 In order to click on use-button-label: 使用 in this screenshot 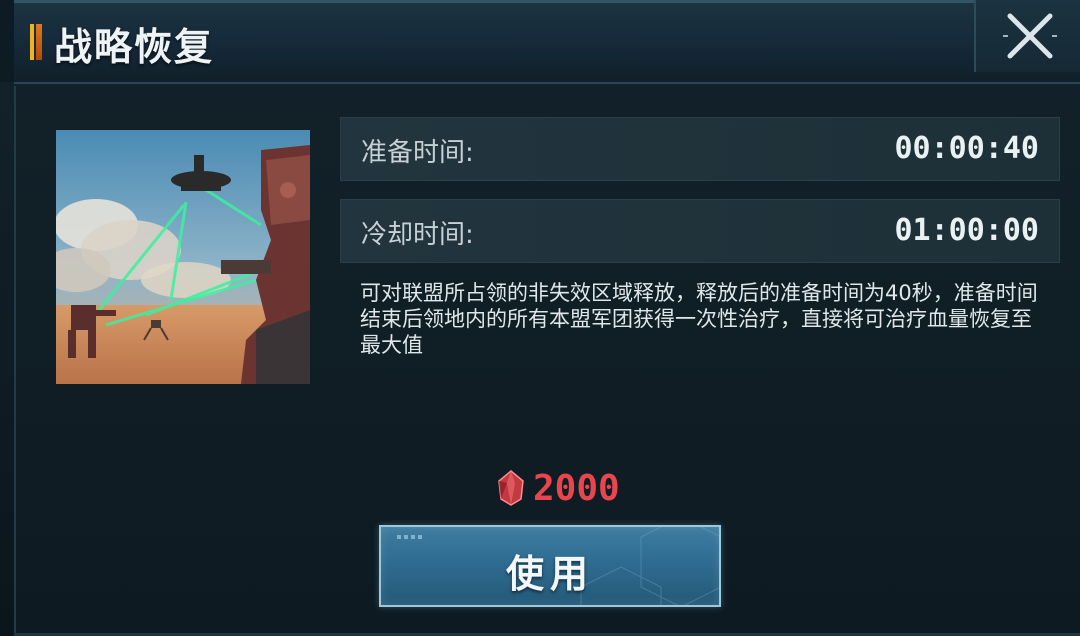, I will do `click(549, 573)`.